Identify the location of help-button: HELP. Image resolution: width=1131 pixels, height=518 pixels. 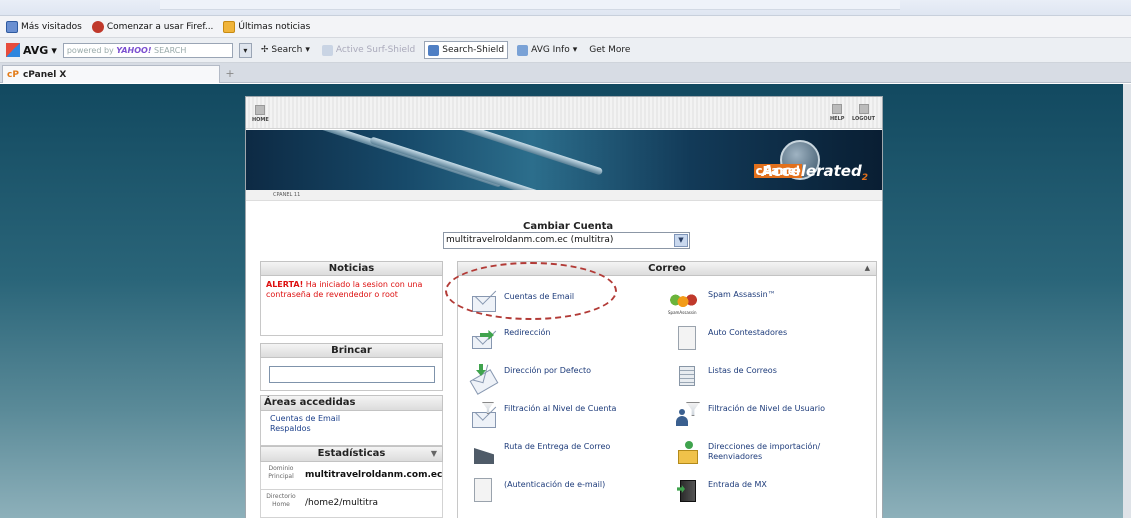
(837, 113).